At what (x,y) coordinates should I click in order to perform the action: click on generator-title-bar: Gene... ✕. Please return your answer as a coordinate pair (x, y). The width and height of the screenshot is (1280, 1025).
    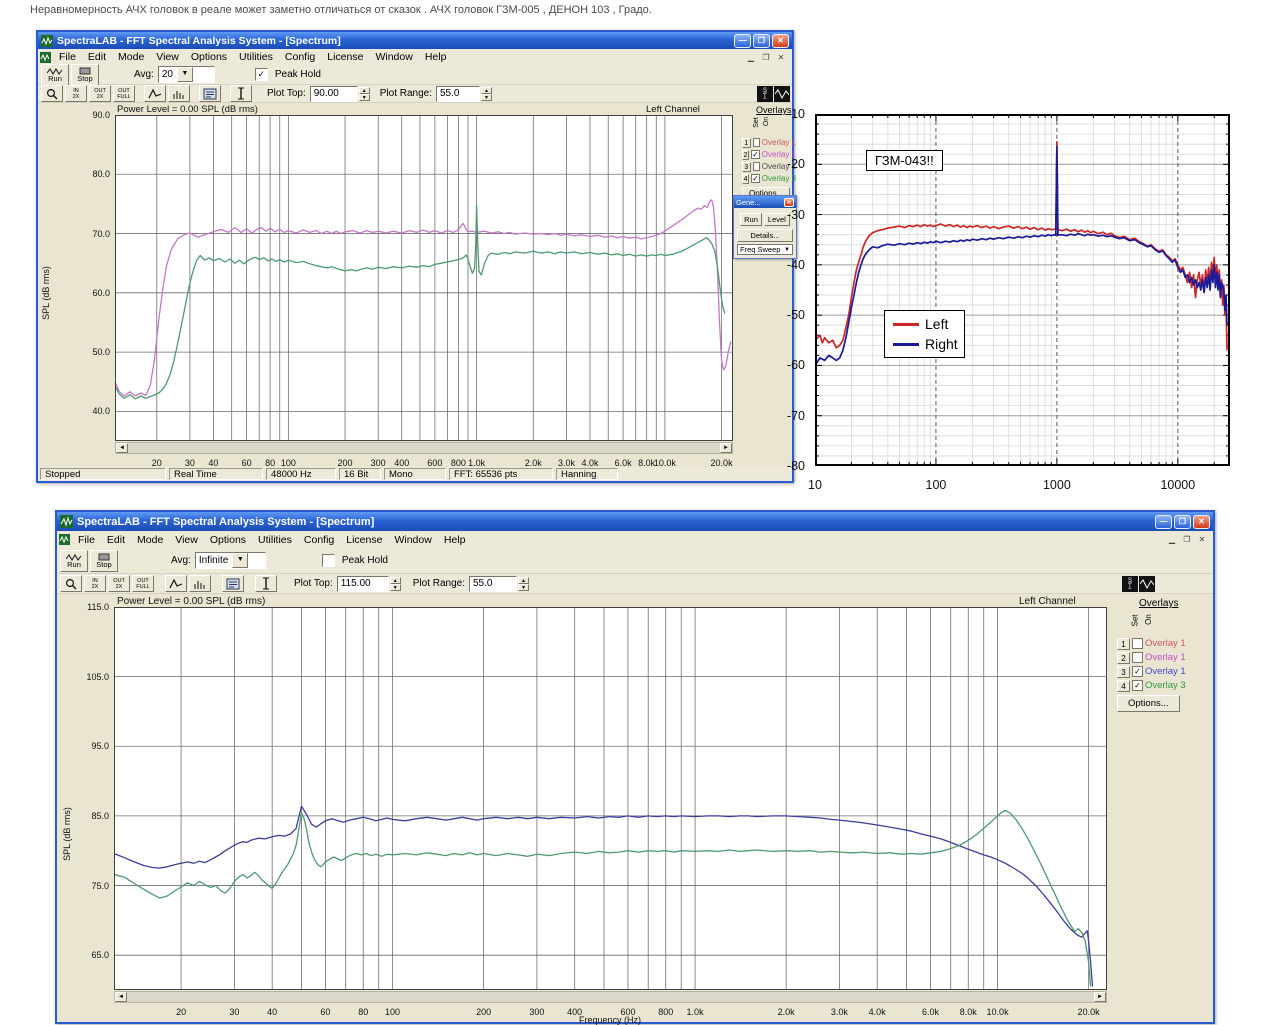
    Looking at the image, I should click on (765, 202).